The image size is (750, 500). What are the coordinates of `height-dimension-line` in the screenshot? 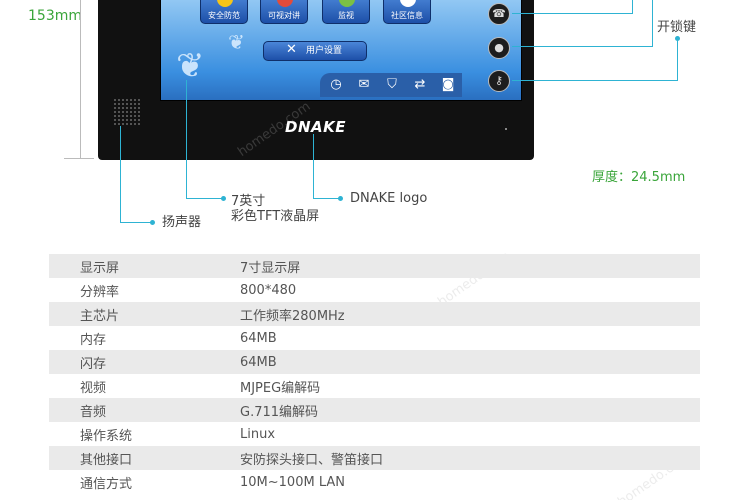 It's located at (80, 79).